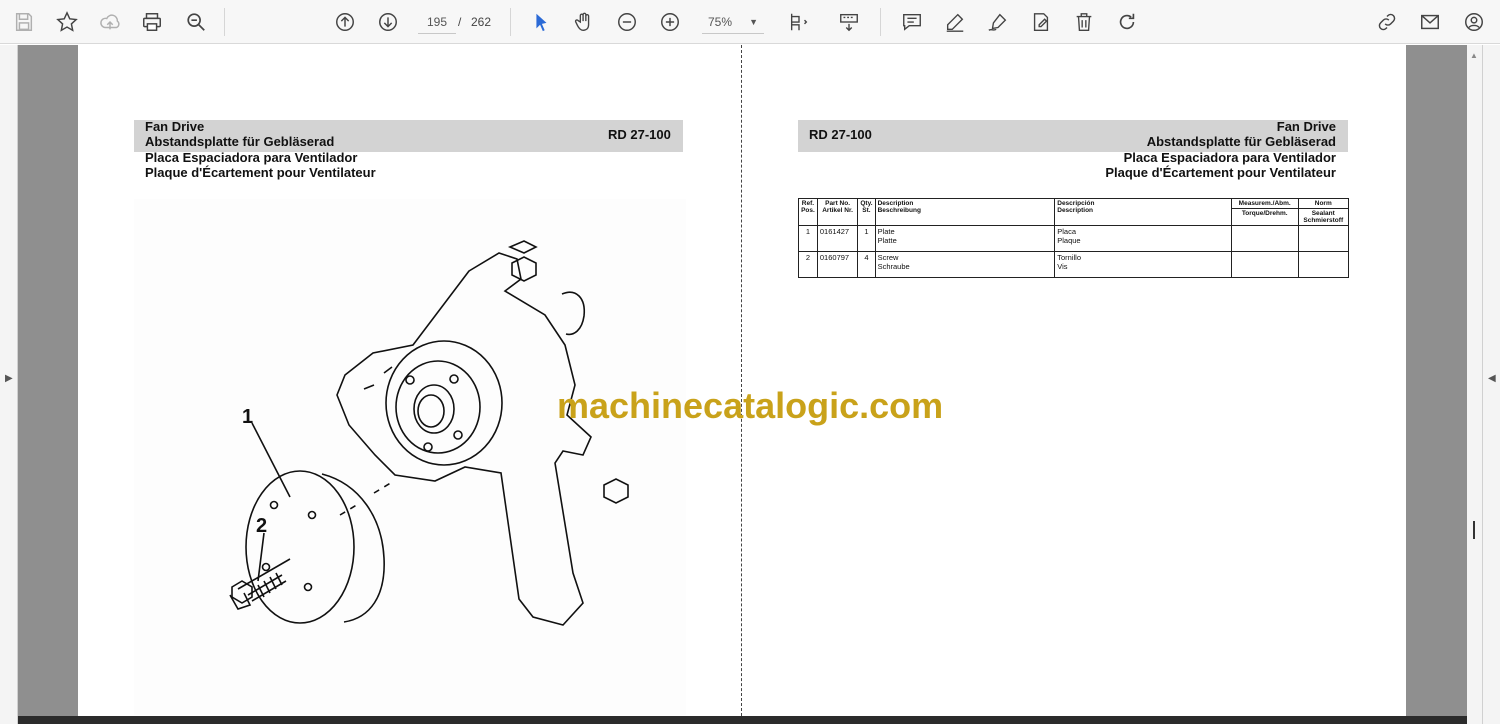 This screenshot has height=724, width=1500. Describe the element at coordinates (750, 405) in the screenshot. I see `watermark-text: machinecatalogic.com` at that location.